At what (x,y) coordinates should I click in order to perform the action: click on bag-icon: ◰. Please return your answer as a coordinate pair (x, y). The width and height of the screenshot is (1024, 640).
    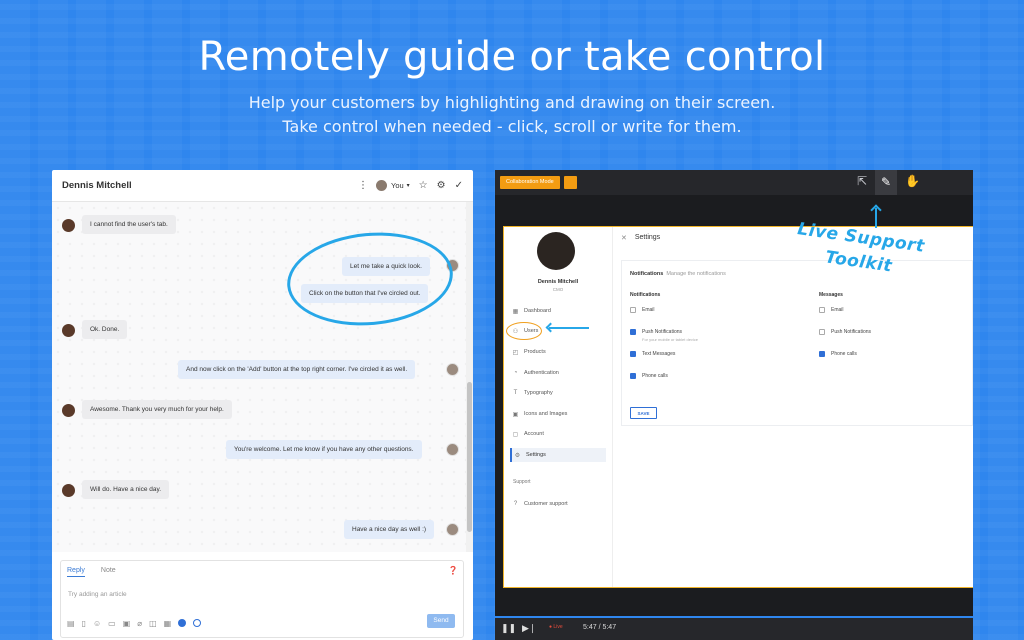
    Looking at the image, I should click on (515, 352).